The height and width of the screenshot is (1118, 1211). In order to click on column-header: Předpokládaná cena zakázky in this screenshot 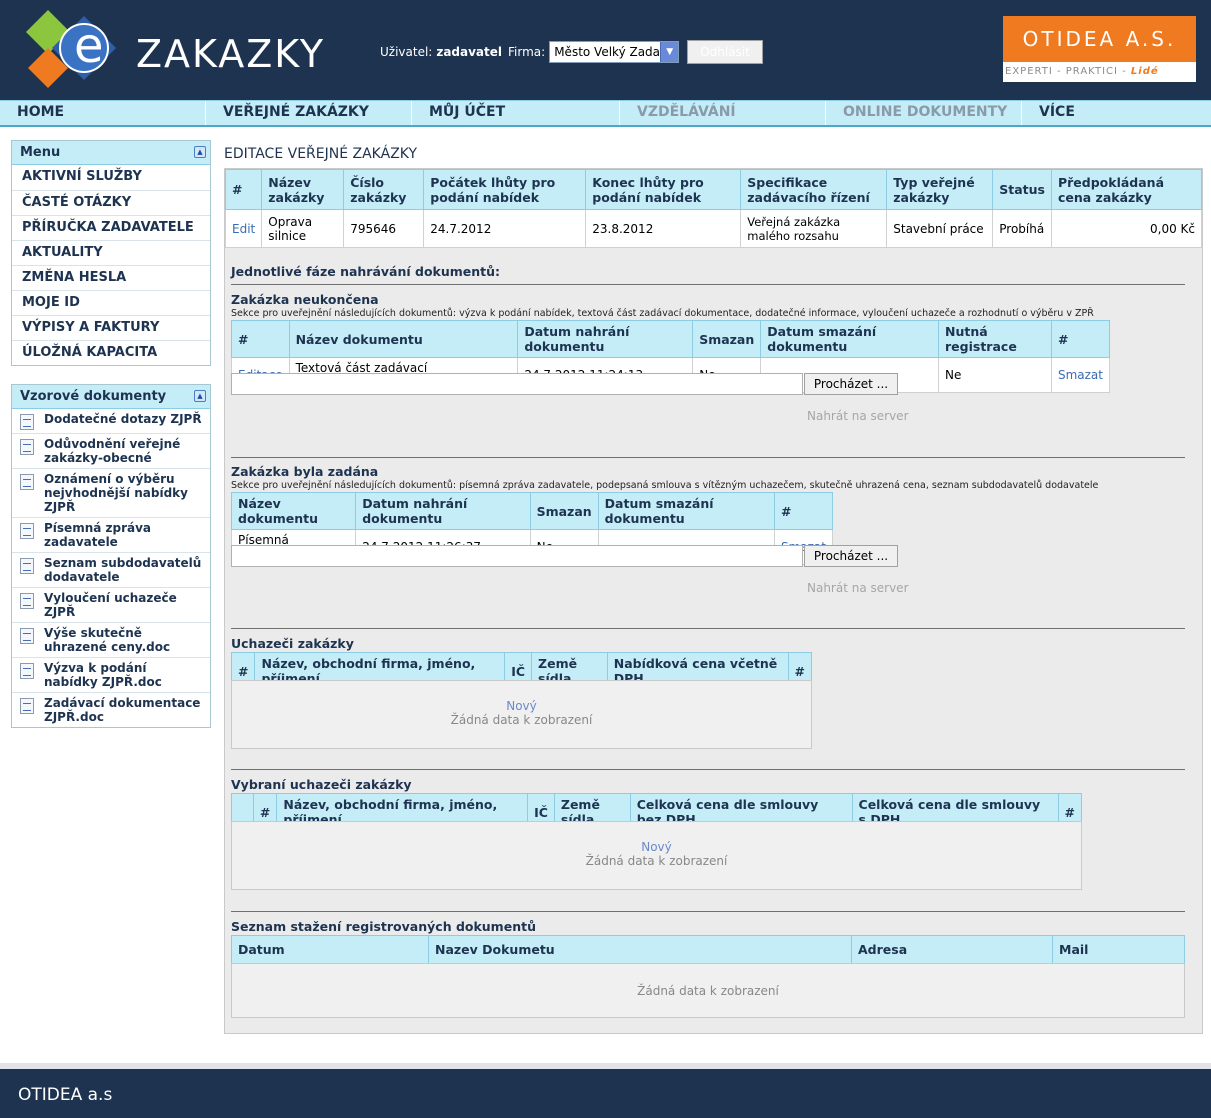, I will do `click(1126, 189)`.